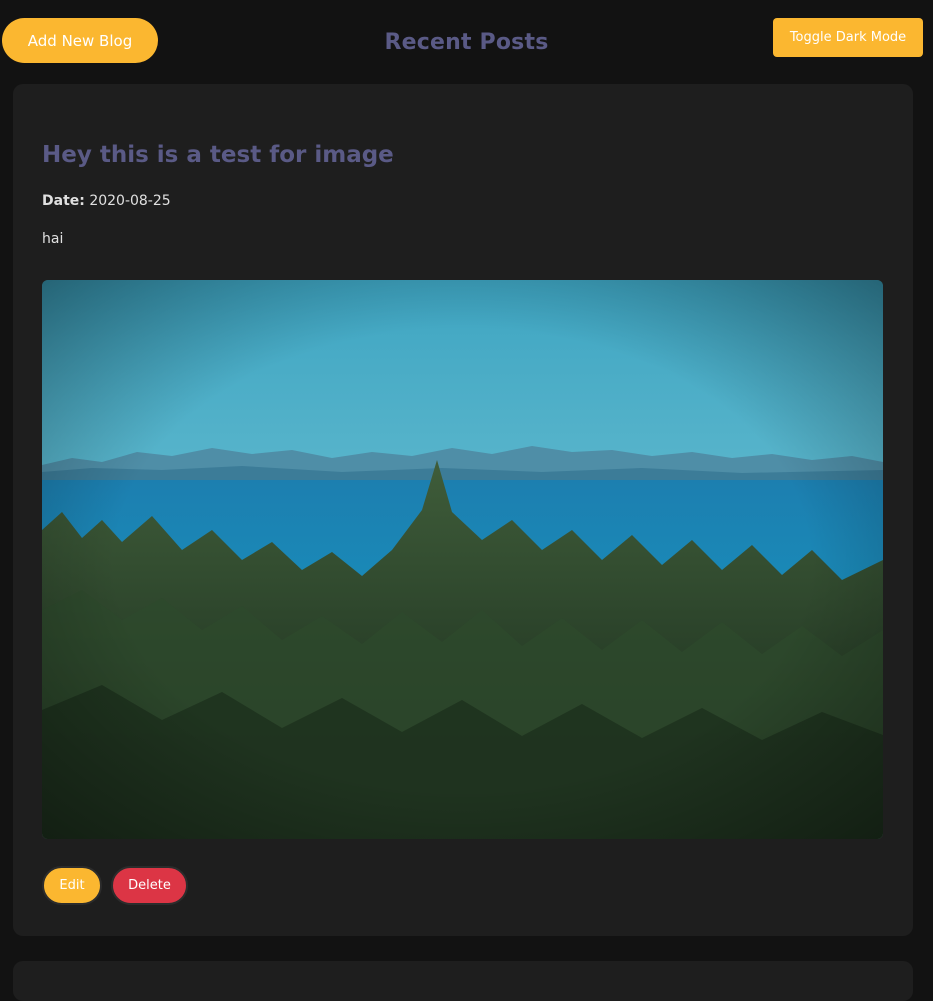  What do you see at coordinates (130, 201) in the screenshot?
I see `post-date-value: 2020-08-25` at bounding box center [130, 201].